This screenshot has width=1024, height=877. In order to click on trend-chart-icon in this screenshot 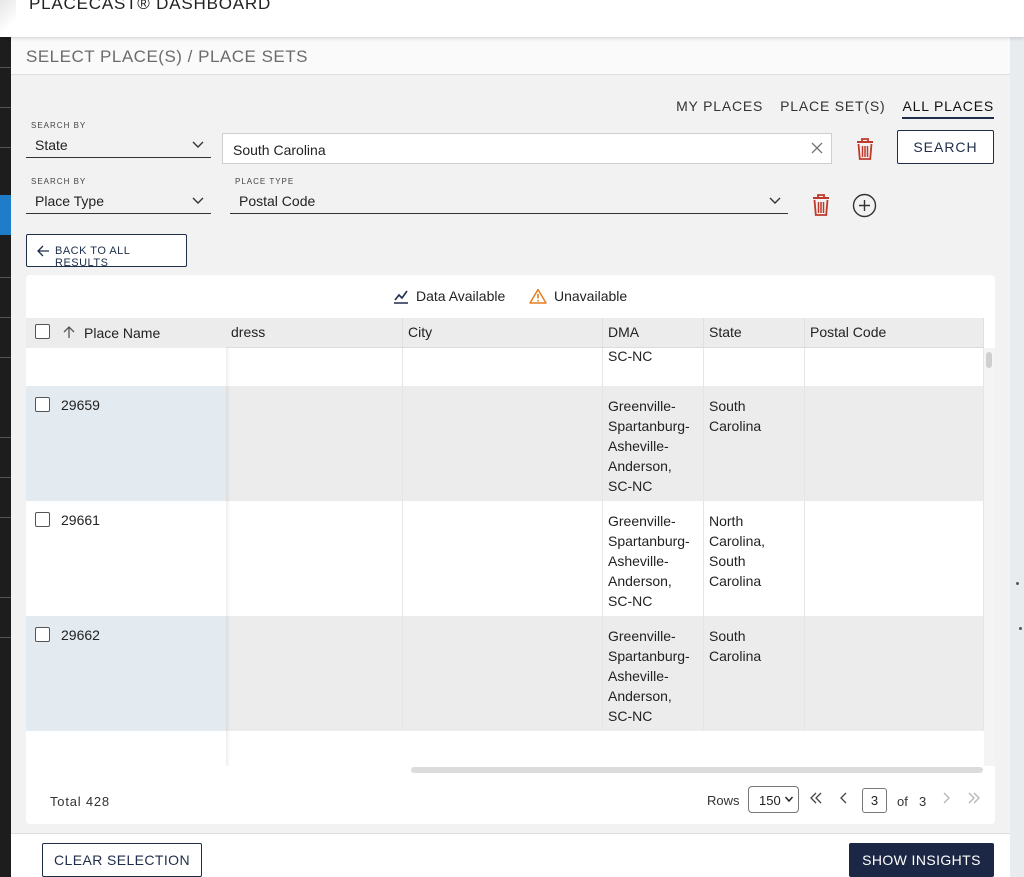, I will do `click(401, 297)`.